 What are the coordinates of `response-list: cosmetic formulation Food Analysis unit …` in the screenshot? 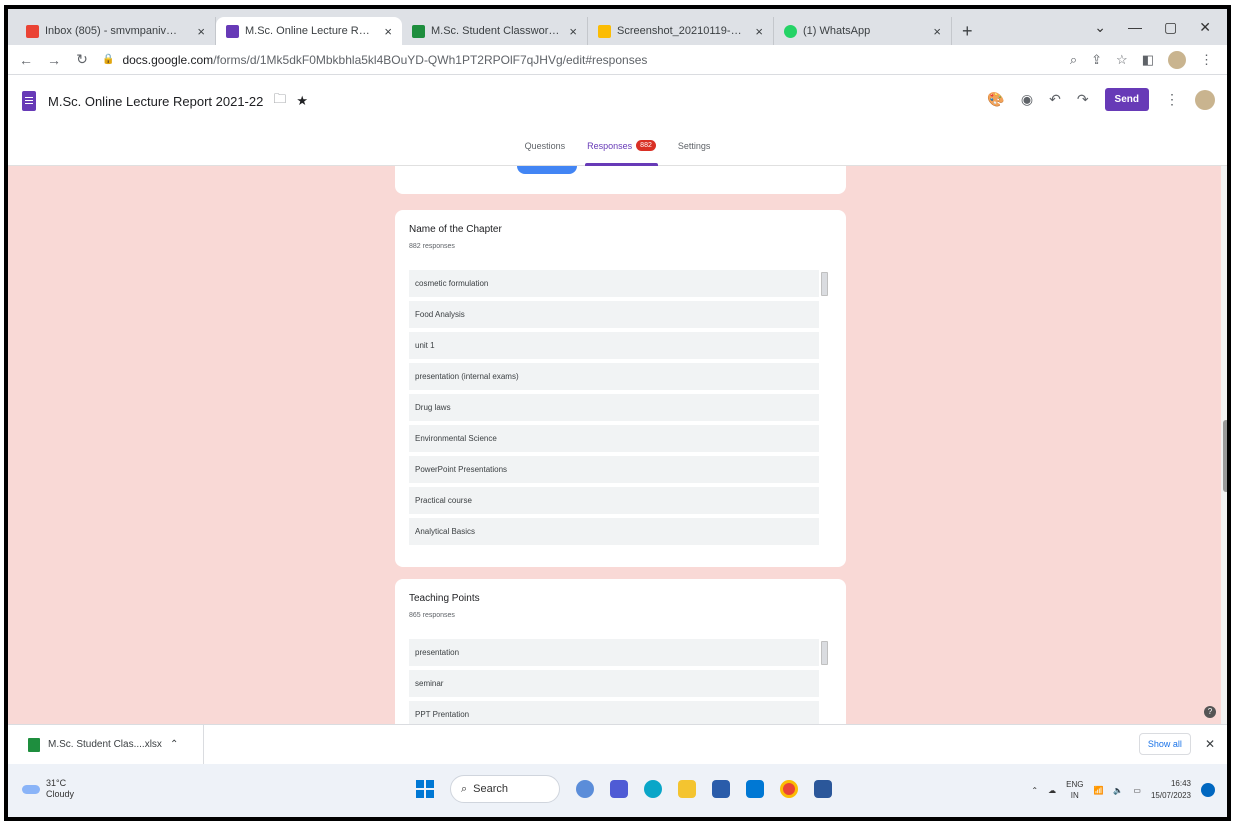 It's located at (619, 407).